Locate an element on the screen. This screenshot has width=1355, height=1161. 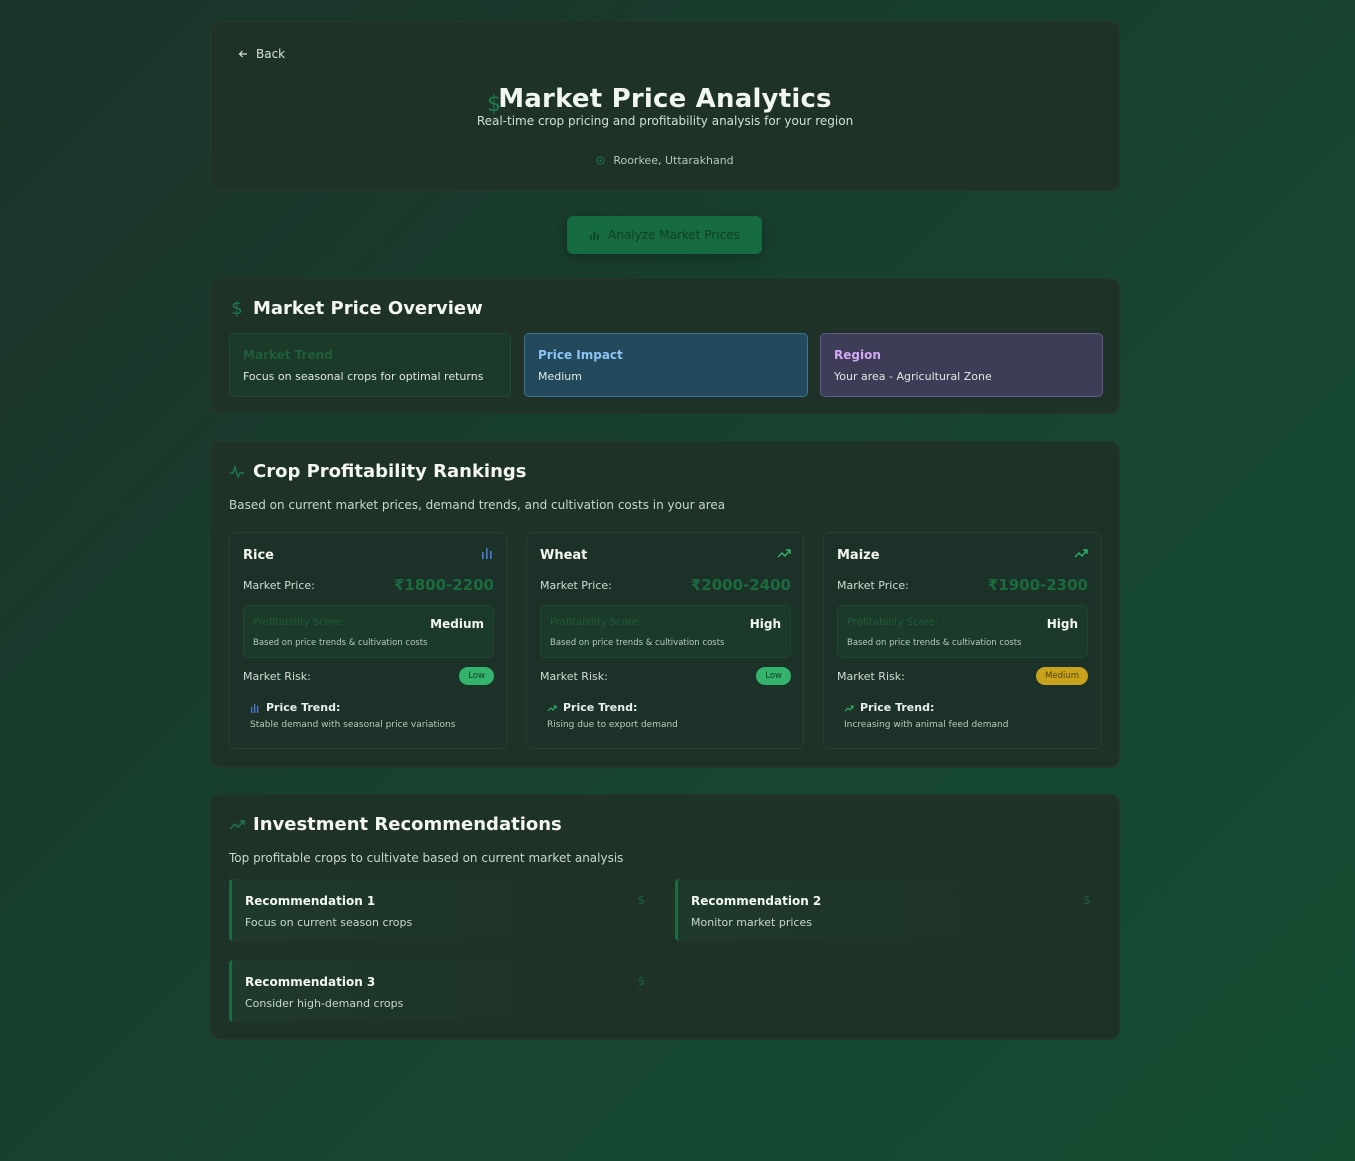
market-price-value: ₹1800-2200 is located at coordinates (443, 585).